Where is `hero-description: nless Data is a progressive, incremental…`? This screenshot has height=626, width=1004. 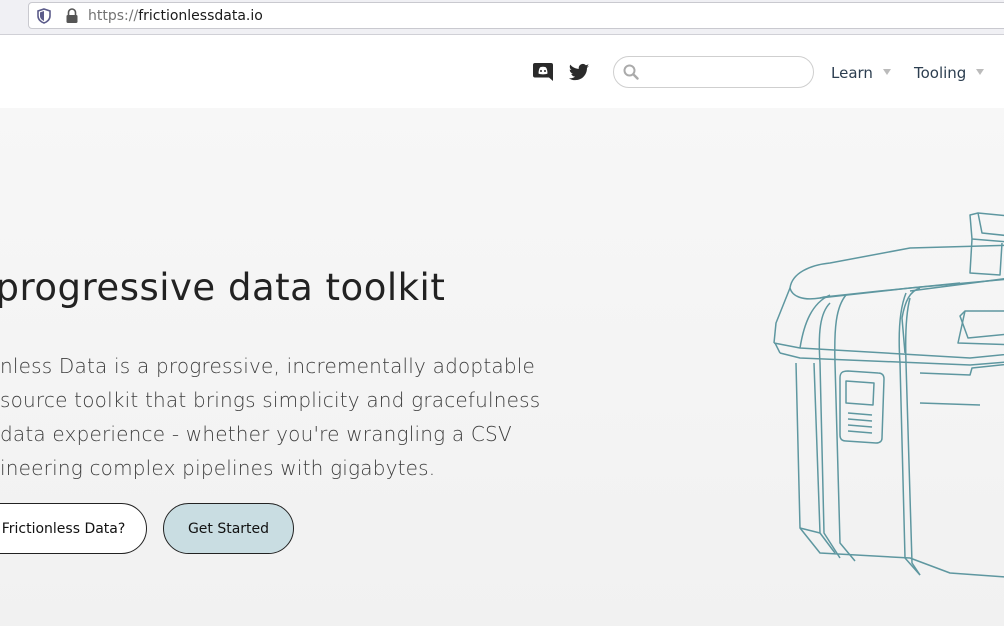 hero-description: nless Data is a progressive, incremental… is located at coordinates (290, 417).